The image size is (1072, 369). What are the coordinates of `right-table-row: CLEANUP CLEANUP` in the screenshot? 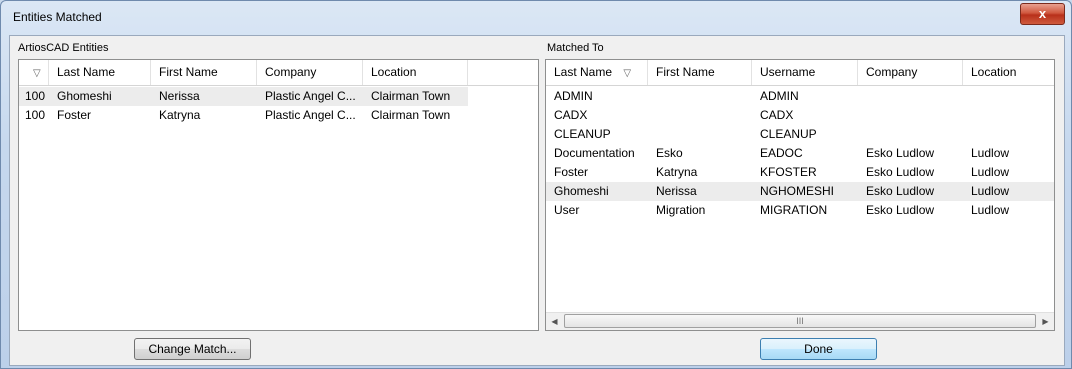 It's located at (800, 134).